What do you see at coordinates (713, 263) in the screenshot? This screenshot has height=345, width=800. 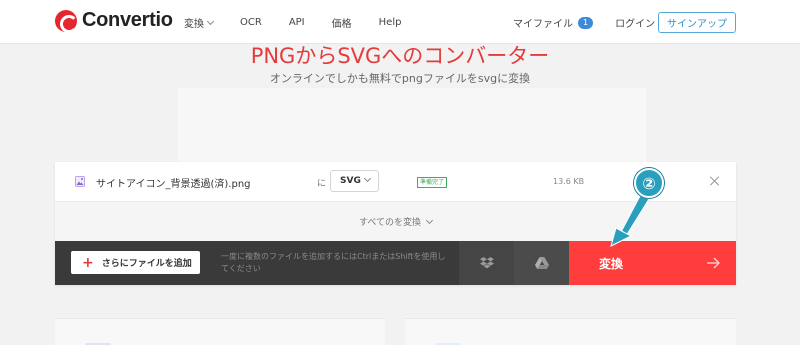 I see `arrow-right-icon` at bounding box center [713, 263].